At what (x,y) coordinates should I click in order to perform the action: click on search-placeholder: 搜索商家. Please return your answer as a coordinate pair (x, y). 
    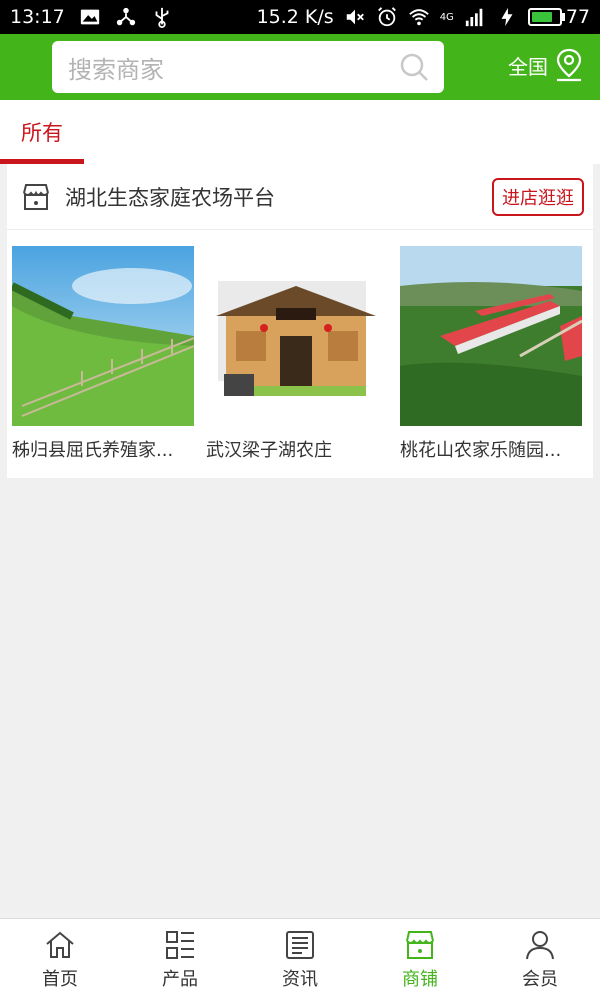
    Looking at the image, I should click on (116, 69).